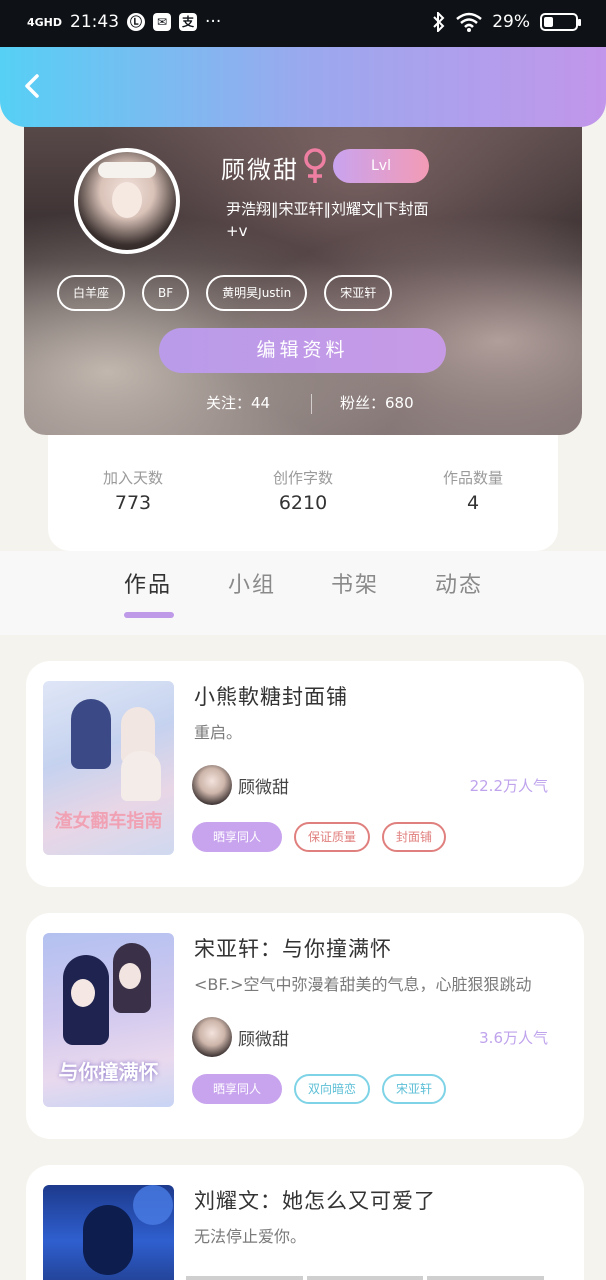 The height and width of the screenshot is (1280, 606). I want to click on work-title: 宋亚轩：与你撞满怀, so click(293, 949).